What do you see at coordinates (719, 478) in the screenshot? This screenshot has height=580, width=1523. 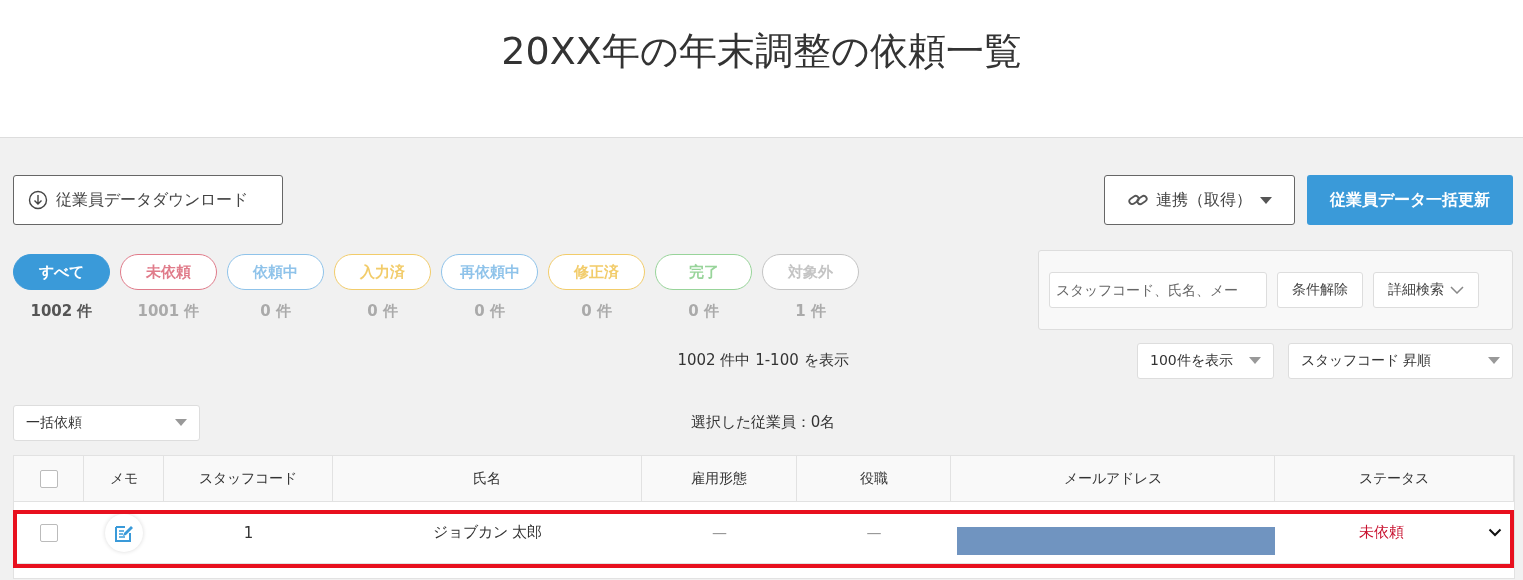 I see `column-header: 雇用形態` at bounding box center [719, 478].